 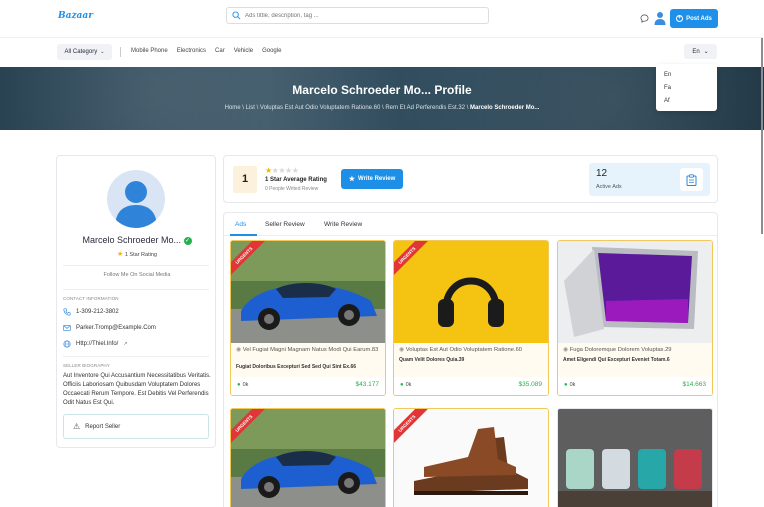 What do you see at coordinates (699, 18) in the screenshot?
I see `post-ads-label: Post Ads` at bounding box center [699, 18].